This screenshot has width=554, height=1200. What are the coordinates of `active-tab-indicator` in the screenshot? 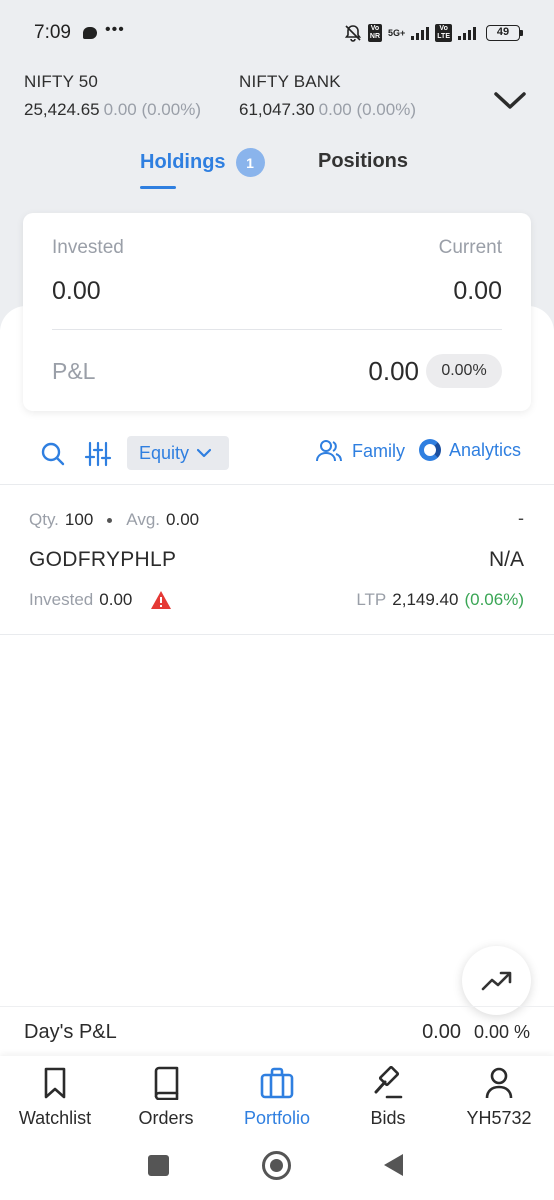 It's located at (158, 187).